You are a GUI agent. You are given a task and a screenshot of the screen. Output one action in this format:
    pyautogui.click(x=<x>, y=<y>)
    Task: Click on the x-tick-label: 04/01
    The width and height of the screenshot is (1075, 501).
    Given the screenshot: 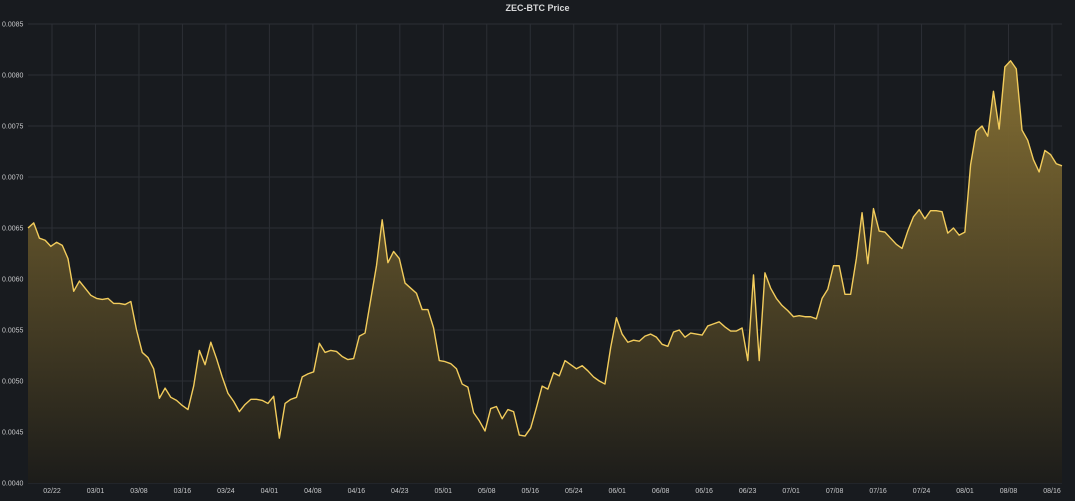 What is the action you would take?
    pyautogui.click(x=270, y=491)
    